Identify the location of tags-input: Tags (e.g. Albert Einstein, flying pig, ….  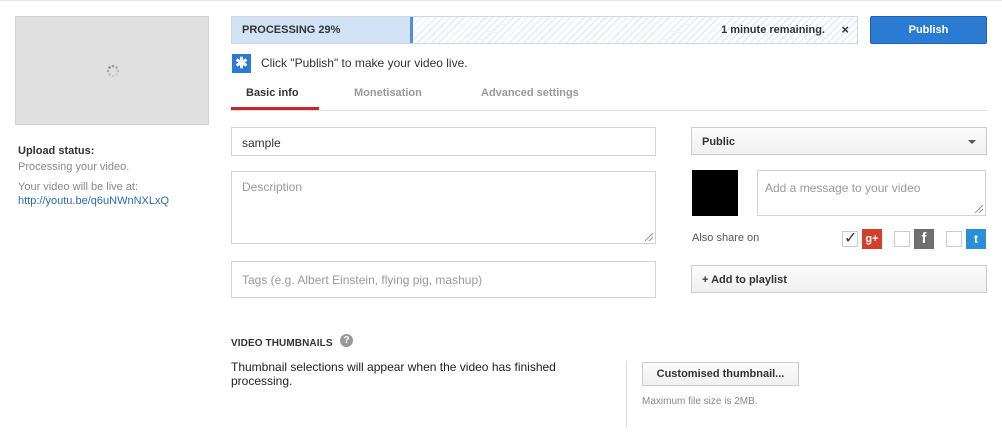
(443, 279).